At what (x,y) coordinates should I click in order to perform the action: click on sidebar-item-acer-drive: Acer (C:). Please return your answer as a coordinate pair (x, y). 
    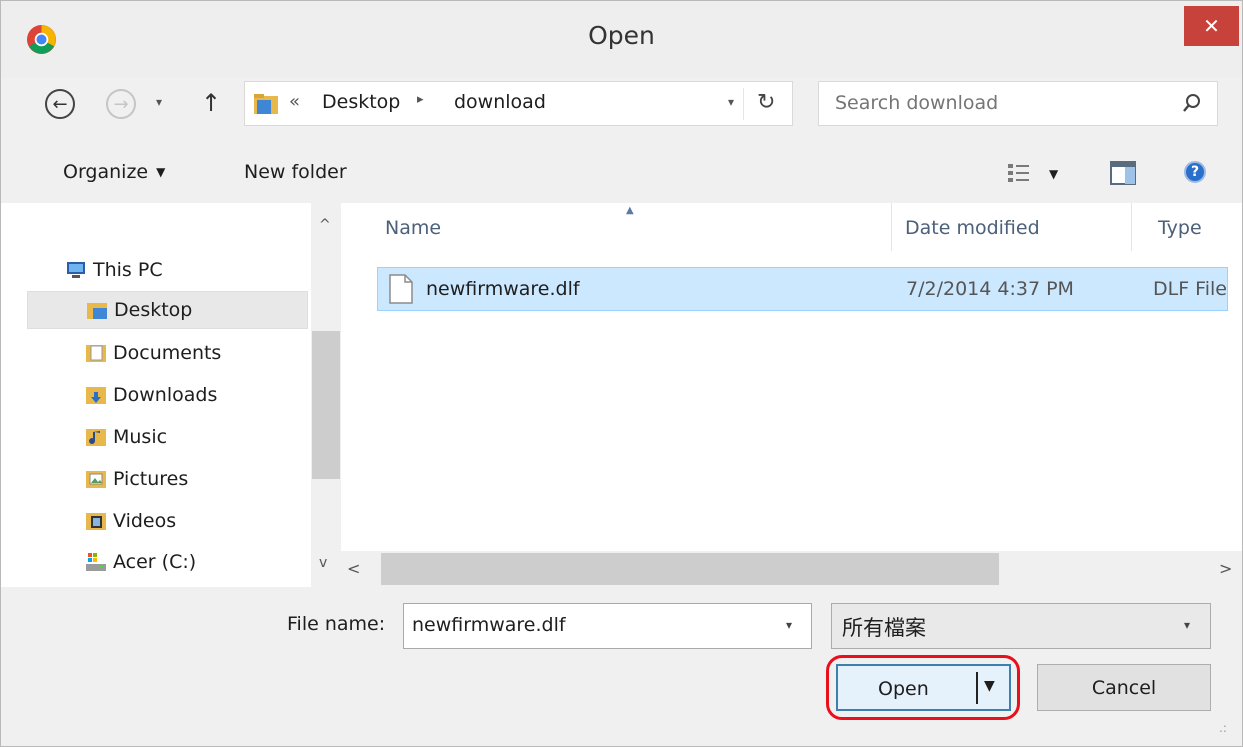
    Looking at the image, I should click on (140, 562).